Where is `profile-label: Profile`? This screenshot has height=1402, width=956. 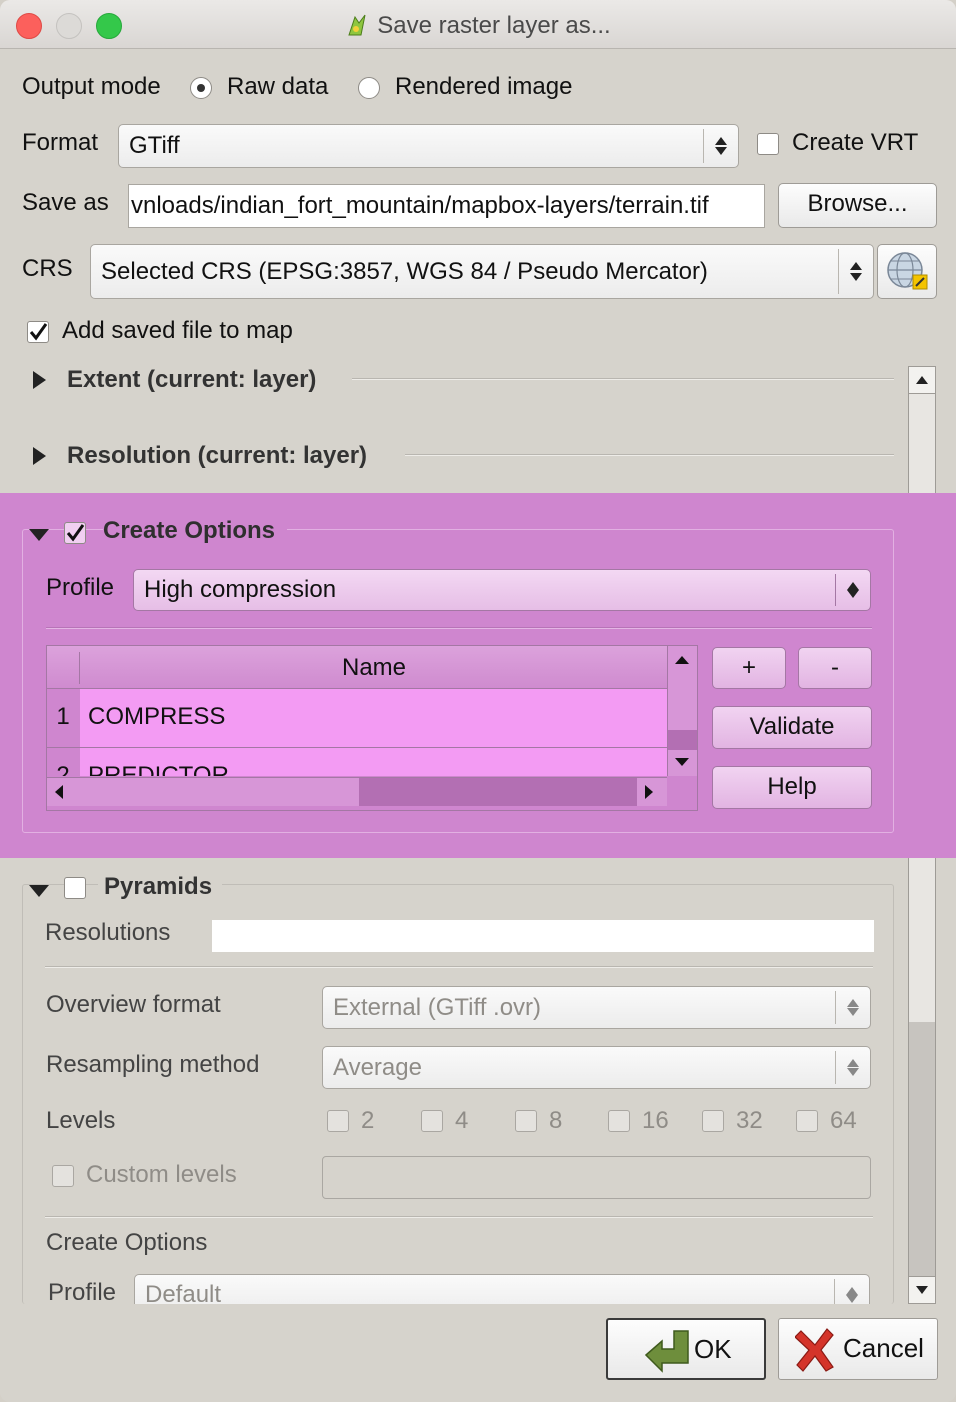 profile-label: Profile is located at coordinates (80, 587).